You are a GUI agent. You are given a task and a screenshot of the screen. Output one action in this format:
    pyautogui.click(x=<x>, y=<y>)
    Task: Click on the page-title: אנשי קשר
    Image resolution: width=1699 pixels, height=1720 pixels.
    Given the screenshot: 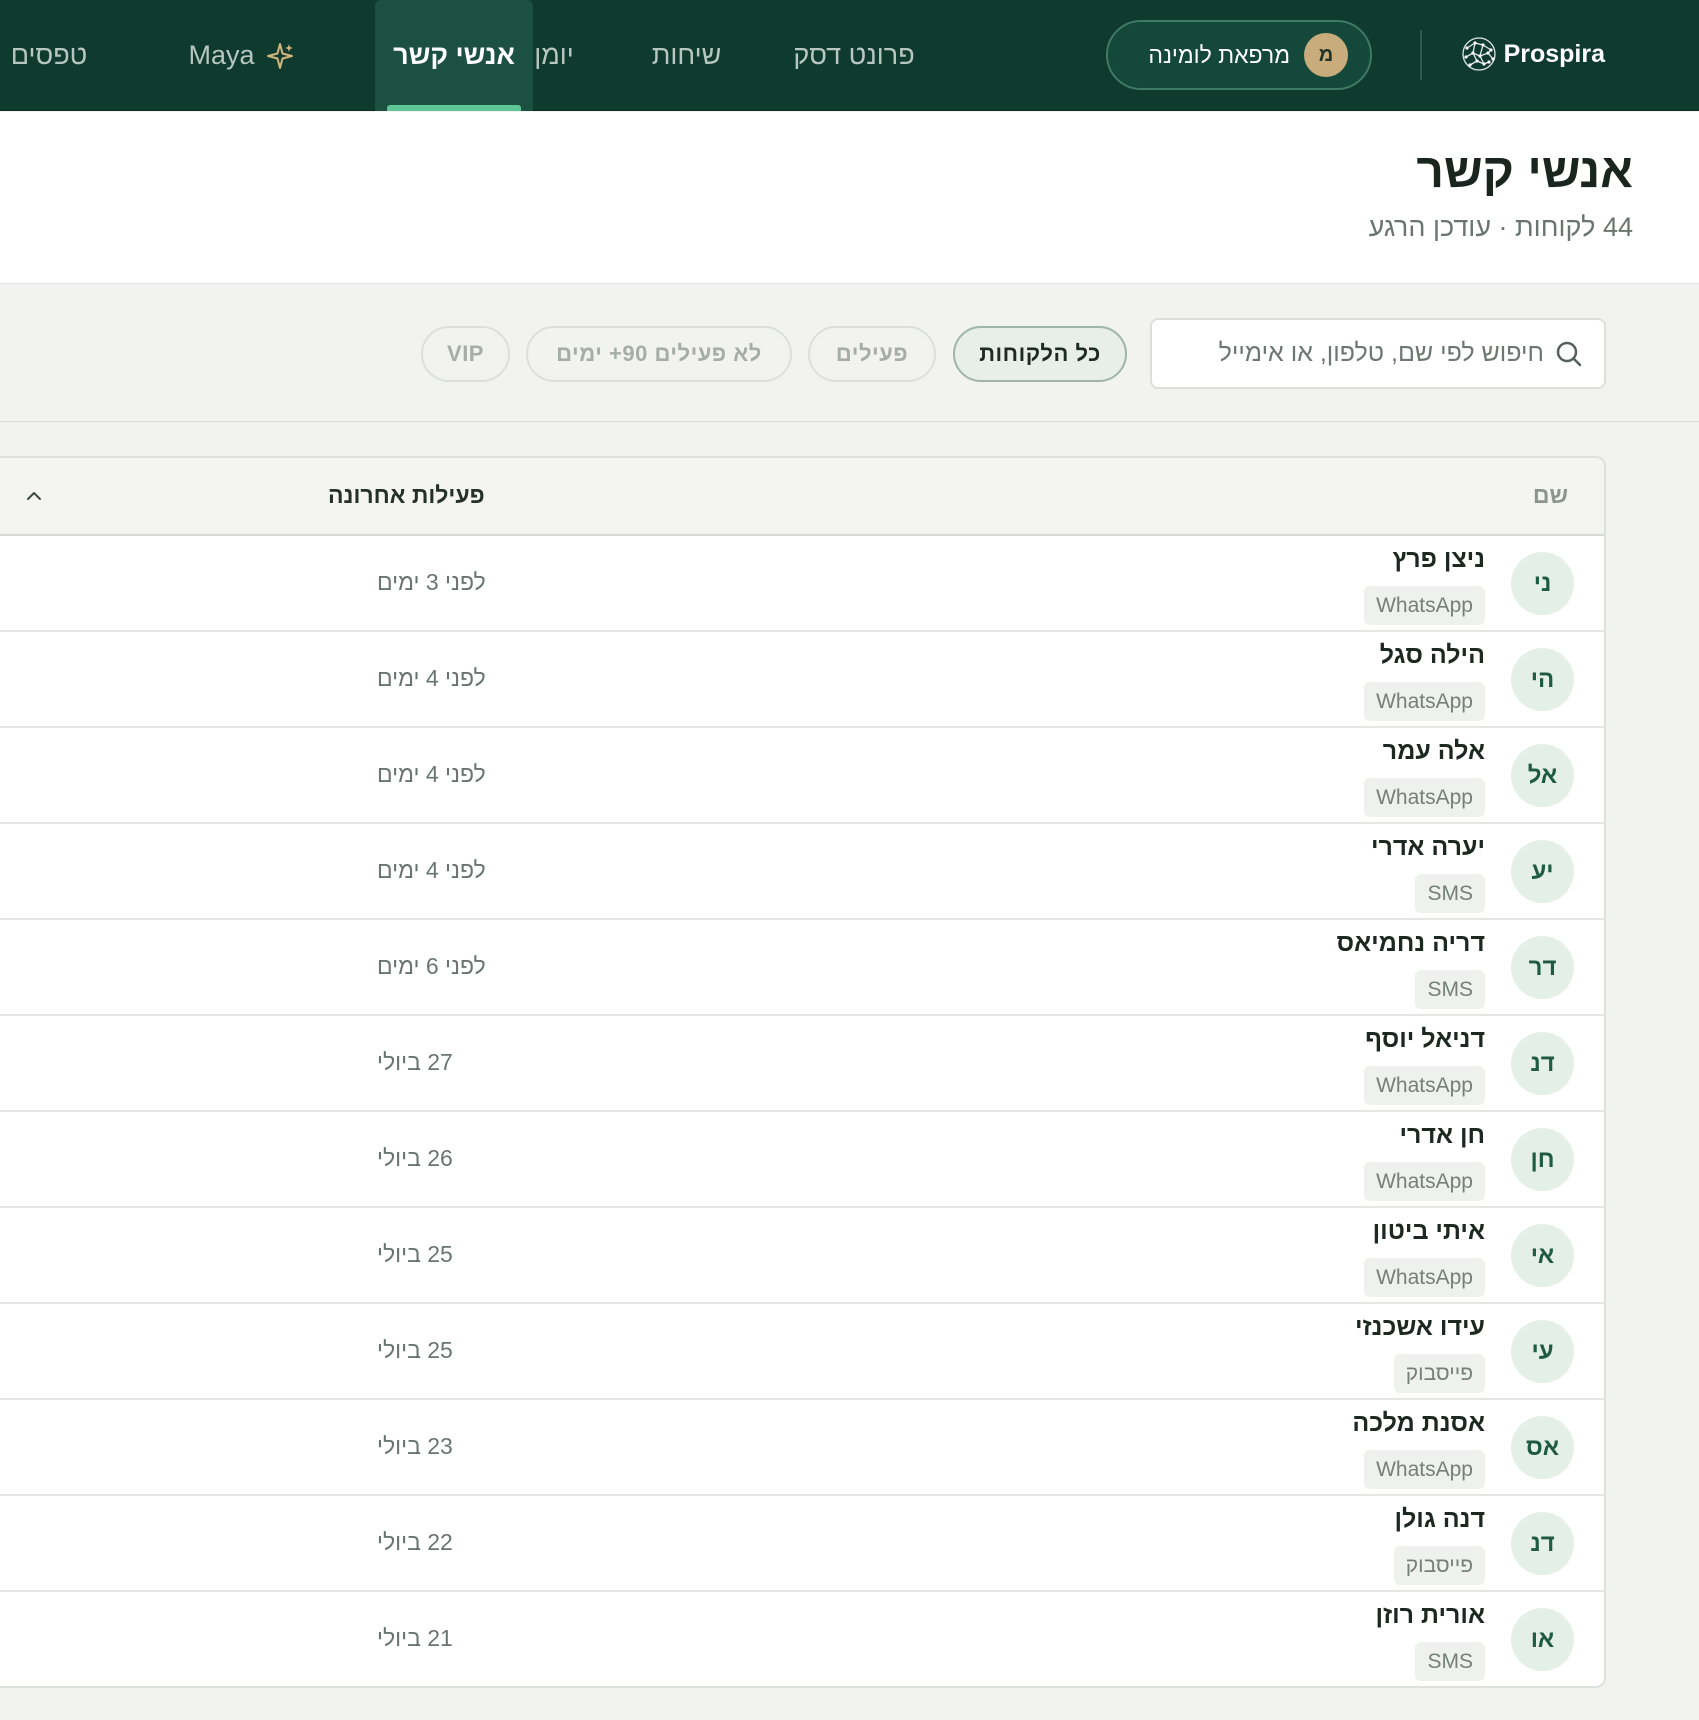 What is the action you would take?
    pyautogui.click(x=1524, y=171)
    